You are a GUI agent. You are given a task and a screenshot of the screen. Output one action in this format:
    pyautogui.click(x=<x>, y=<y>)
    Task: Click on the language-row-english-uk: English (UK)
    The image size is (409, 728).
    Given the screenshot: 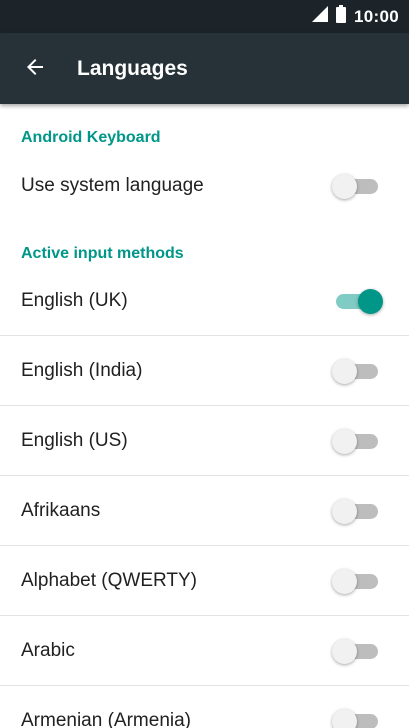 What is the action you would take?
    pyautogui.click(x=204, y=301)
    